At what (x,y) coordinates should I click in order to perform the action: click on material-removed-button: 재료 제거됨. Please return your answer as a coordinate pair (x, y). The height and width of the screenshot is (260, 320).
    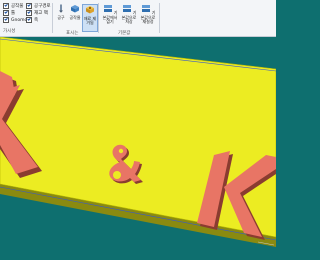
    Looking at the image, I should click on (90, 18).